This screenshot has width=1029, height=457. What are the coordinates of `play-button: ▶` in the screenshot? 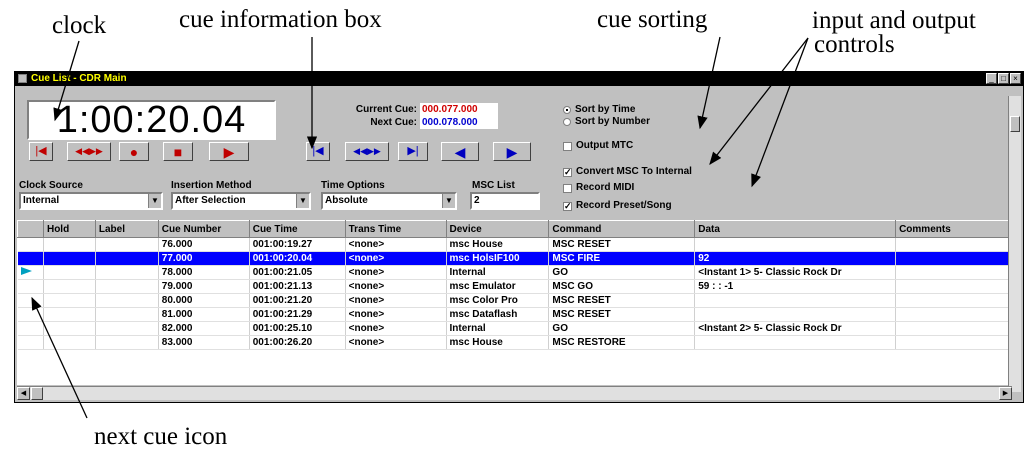 It's located at (229, 151).